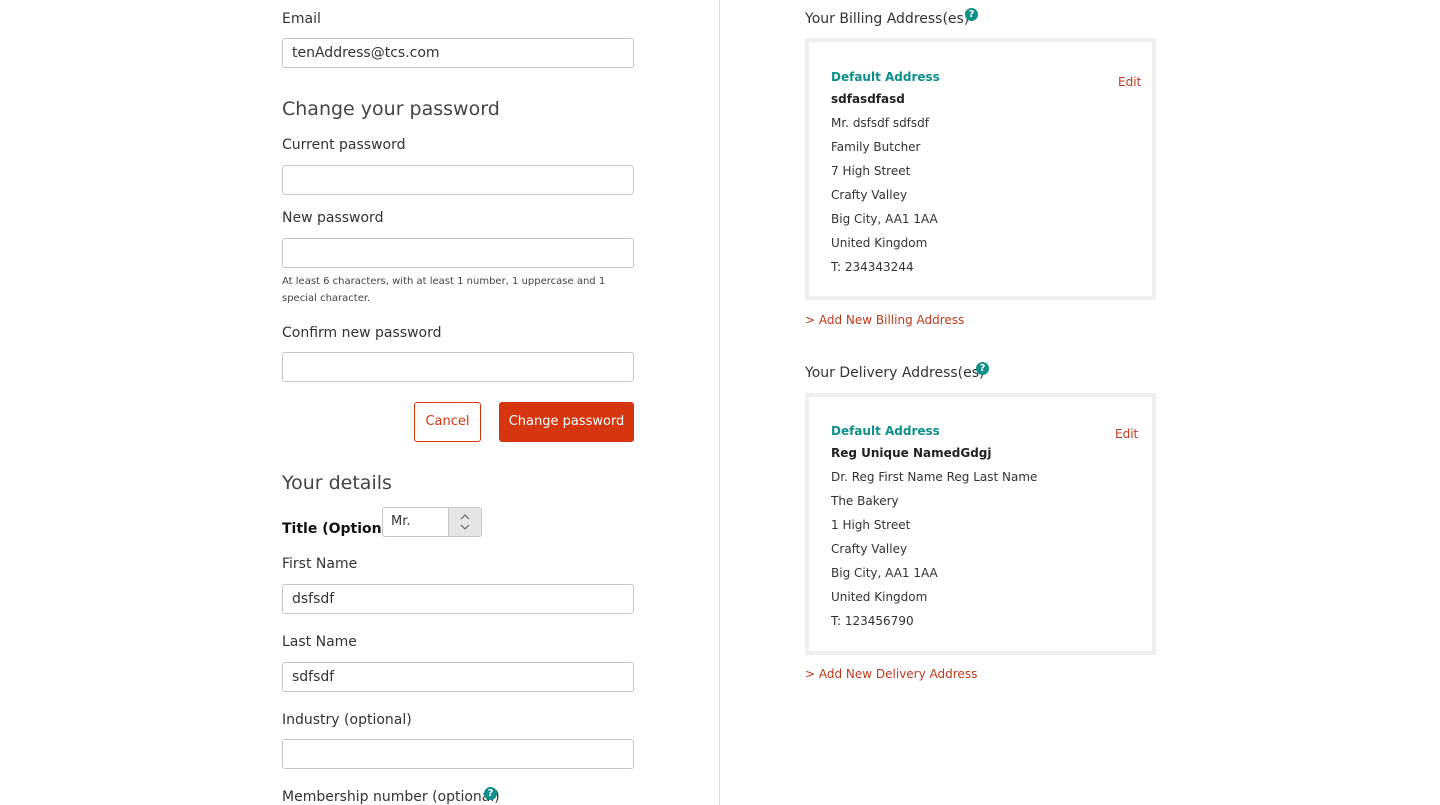  Describe the element at coordinates (879, 243) in the screenshot. I see `billing-address-line: United Kingdom` at that location.